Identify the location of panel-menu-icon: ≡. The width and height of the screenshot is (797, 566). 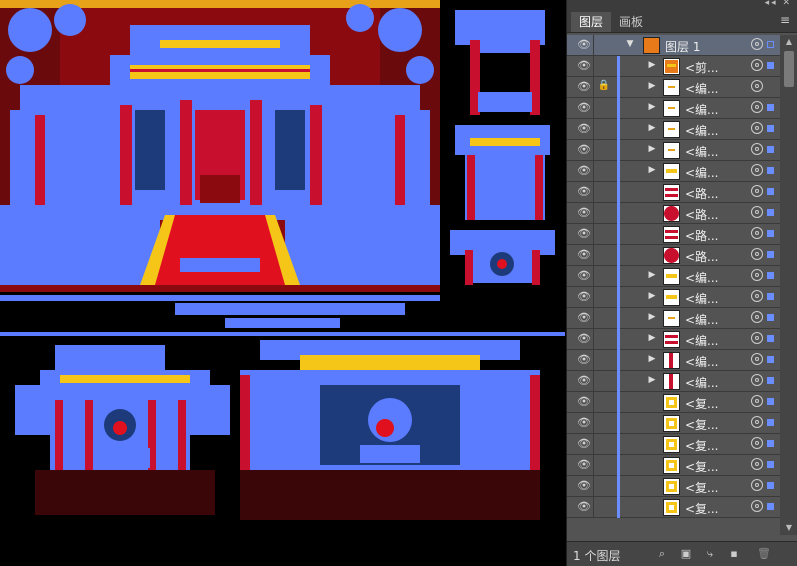
(785, 20).